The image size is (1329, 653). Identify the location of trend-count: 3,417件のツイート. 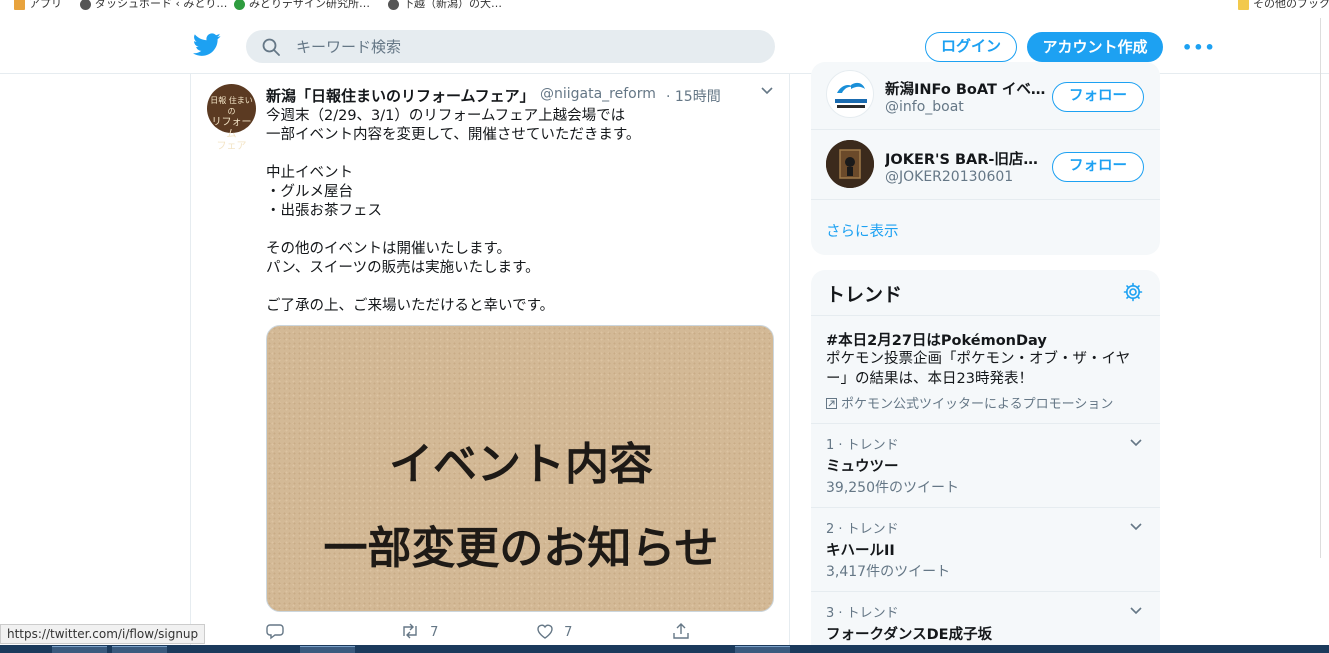
(888, 572).